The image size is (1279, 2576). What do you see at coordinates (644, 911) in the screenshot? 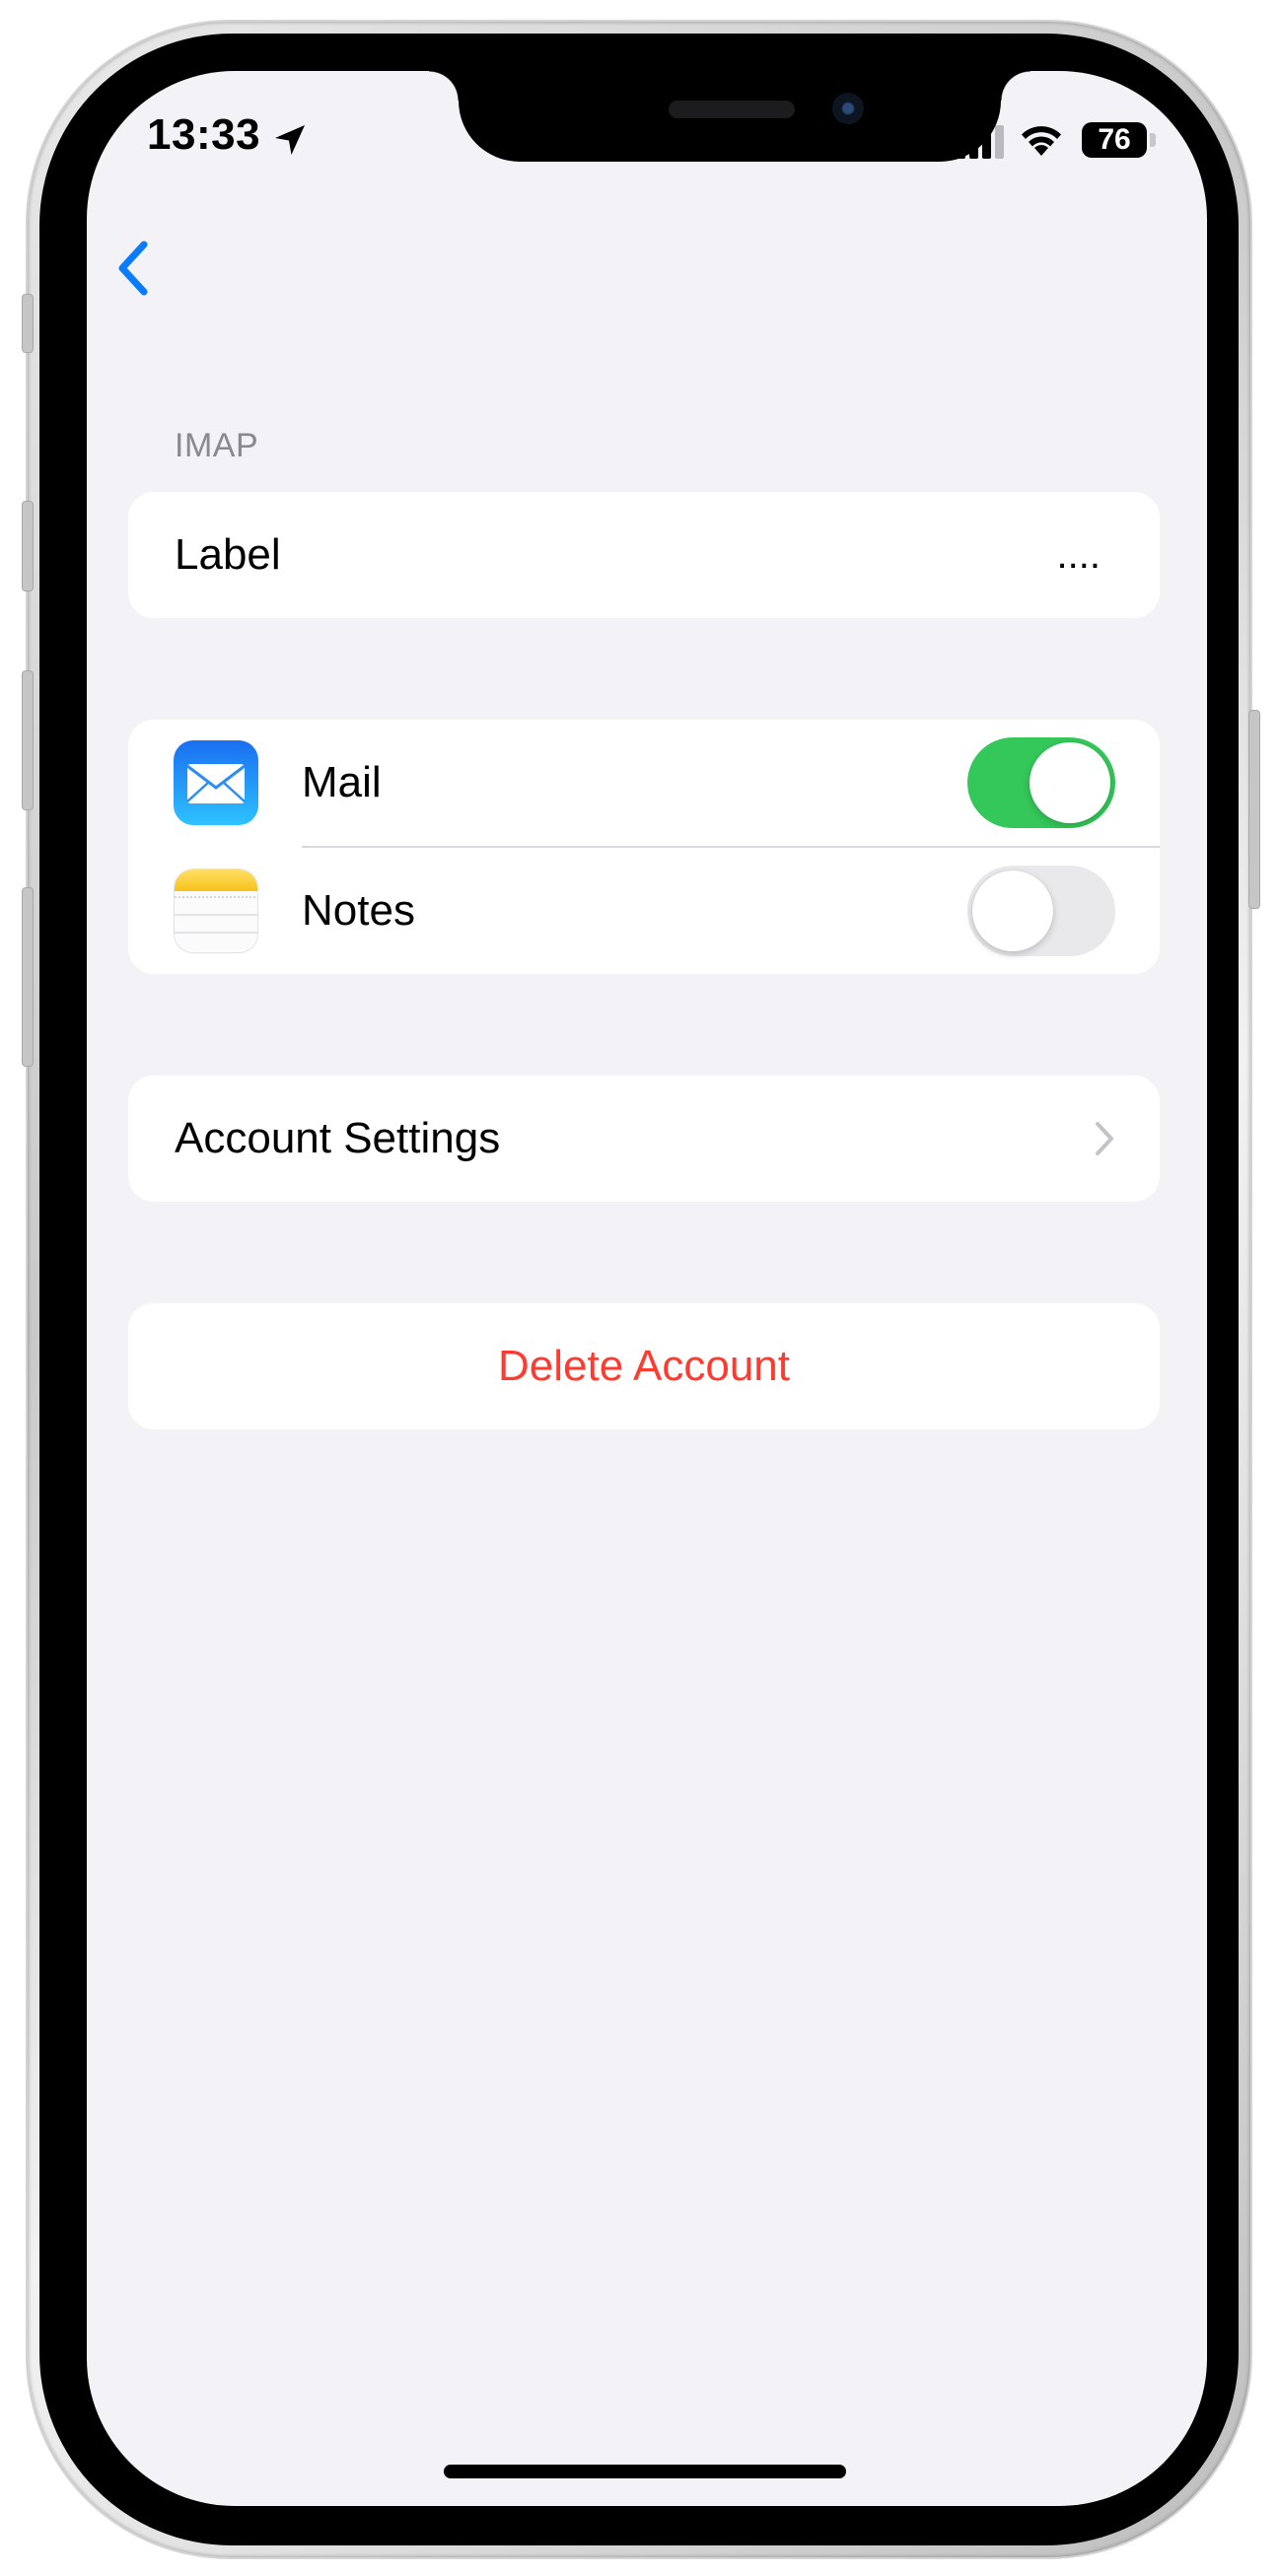
I see `app-row-notes: Notes` at bounding box center [644, 911].